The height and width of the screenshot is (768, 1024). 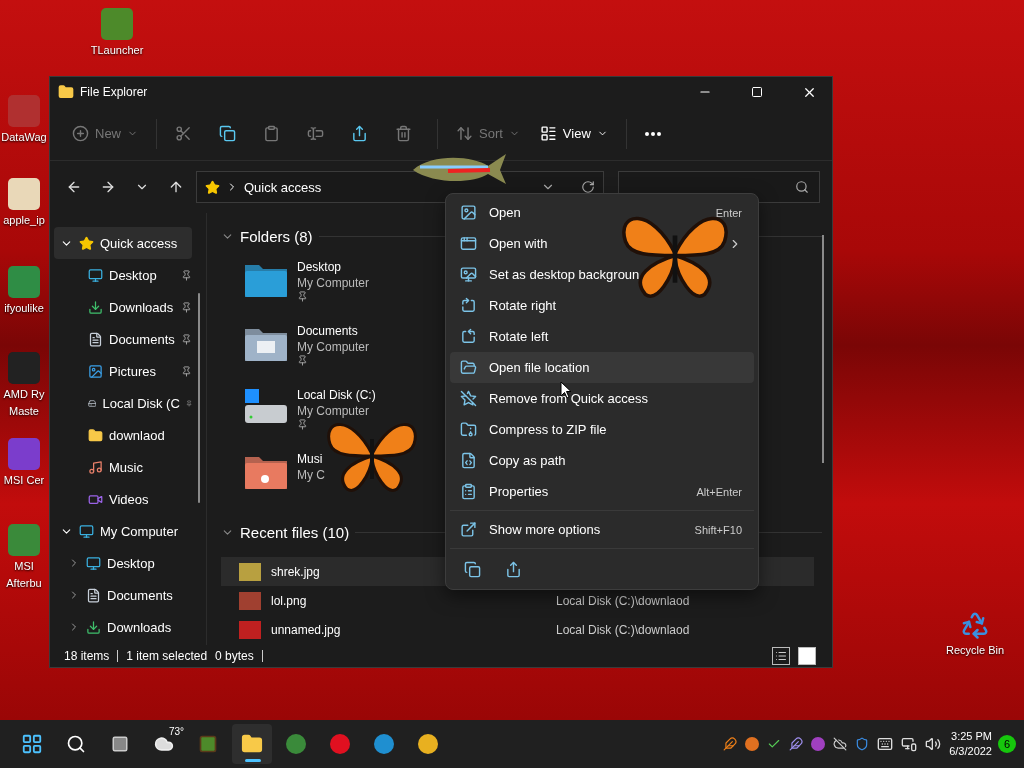 I want to click on file-row: lol.png Local Disk (C:)\downlaod, so click(x=517, y=600).